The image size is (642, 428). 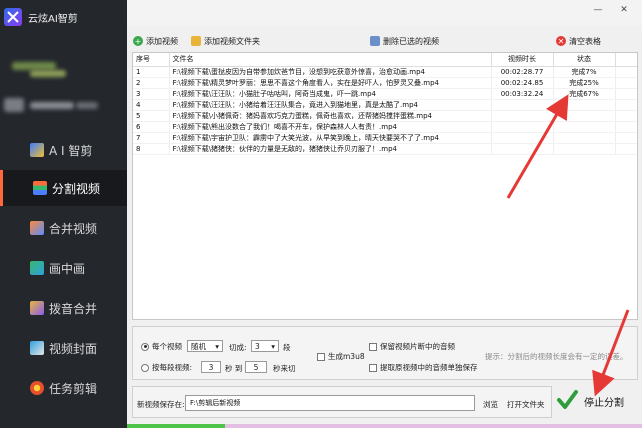 I want to click on clear-table-button: ✕ 清空表格, so click(x=578, y=41).